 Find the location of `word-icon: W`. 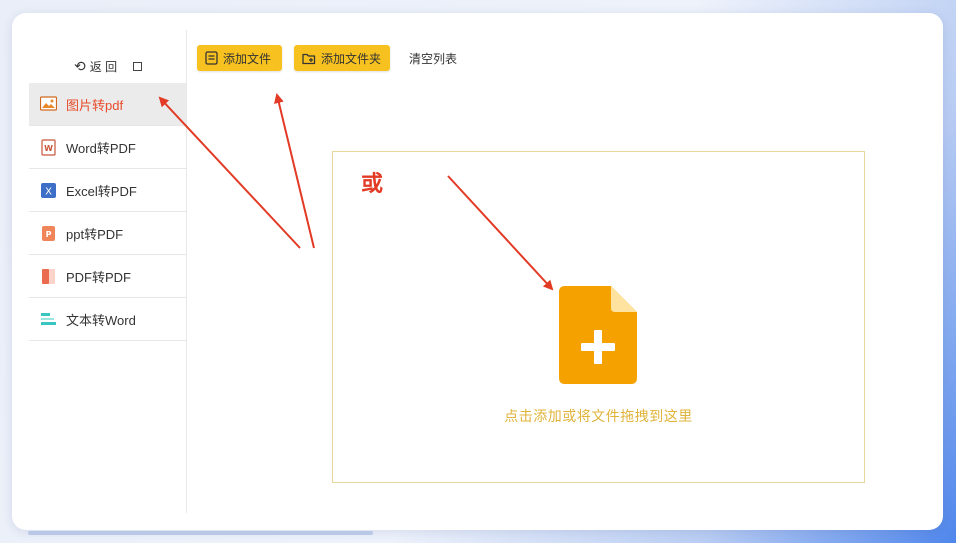

word-icon: W is located at coordinates (48, 147).